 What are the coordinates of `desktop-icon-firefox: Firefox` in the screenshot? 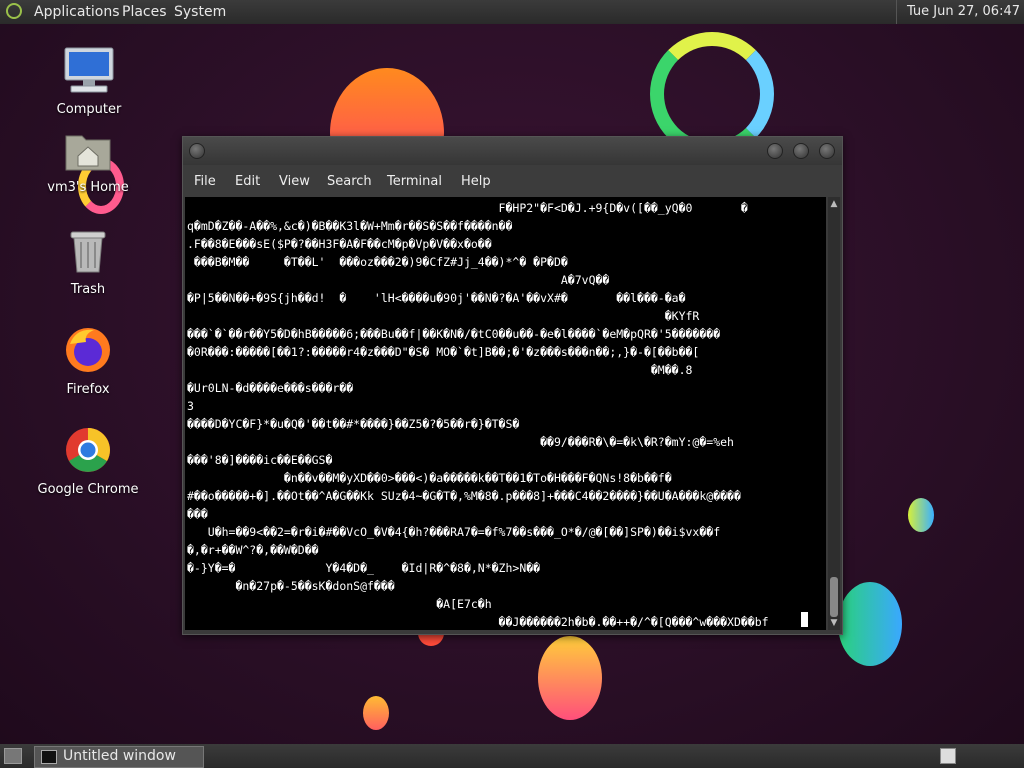 It's located at (88, 361).